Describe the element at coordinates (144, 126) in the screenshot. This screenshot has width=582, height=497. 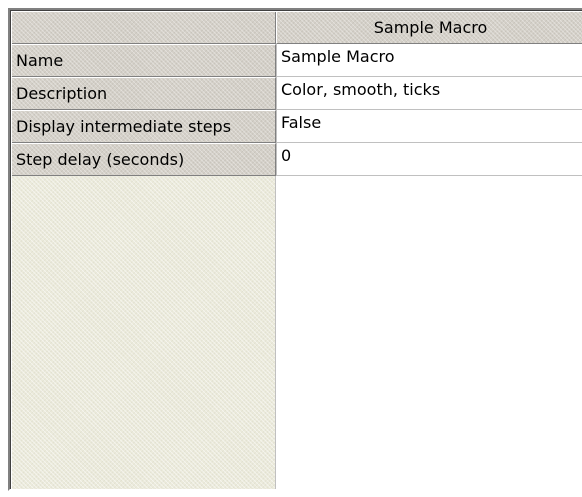
I see `property-label-display-intermediate-steps: Display intermediate steps` at that location.